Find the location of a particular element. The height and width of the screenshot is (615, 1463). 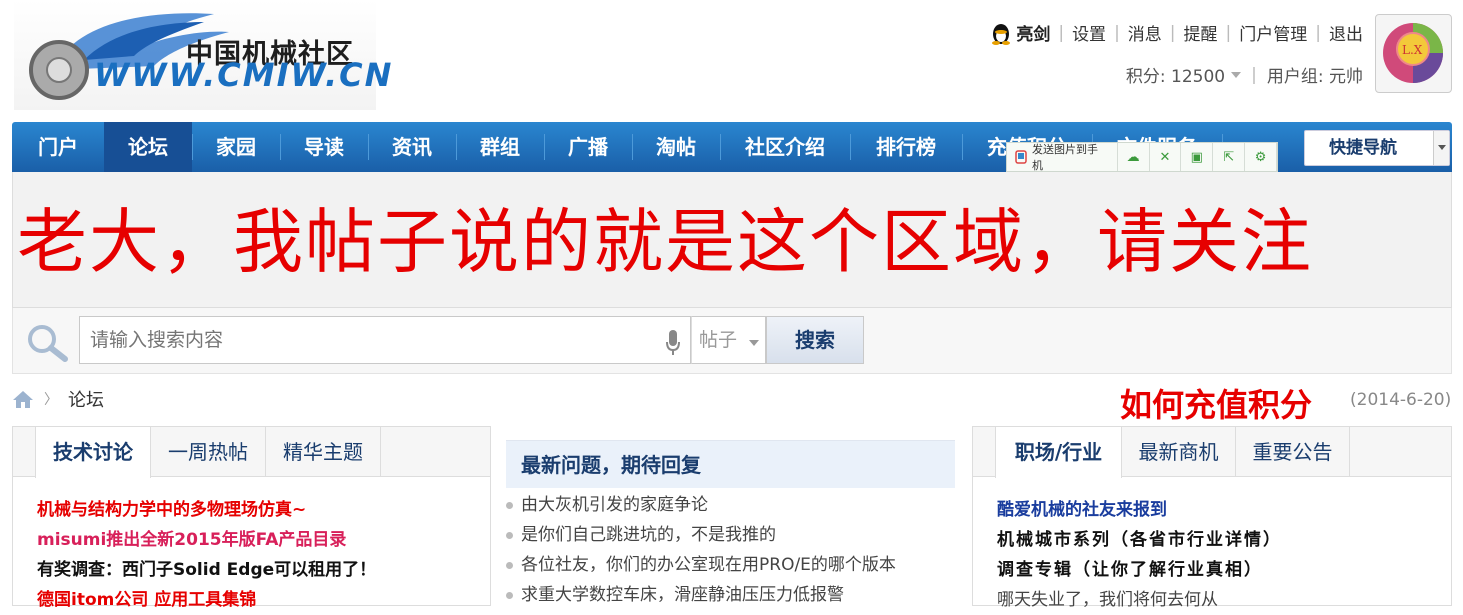

username-link: 亮剑 is located at coordinates (1033, 32).